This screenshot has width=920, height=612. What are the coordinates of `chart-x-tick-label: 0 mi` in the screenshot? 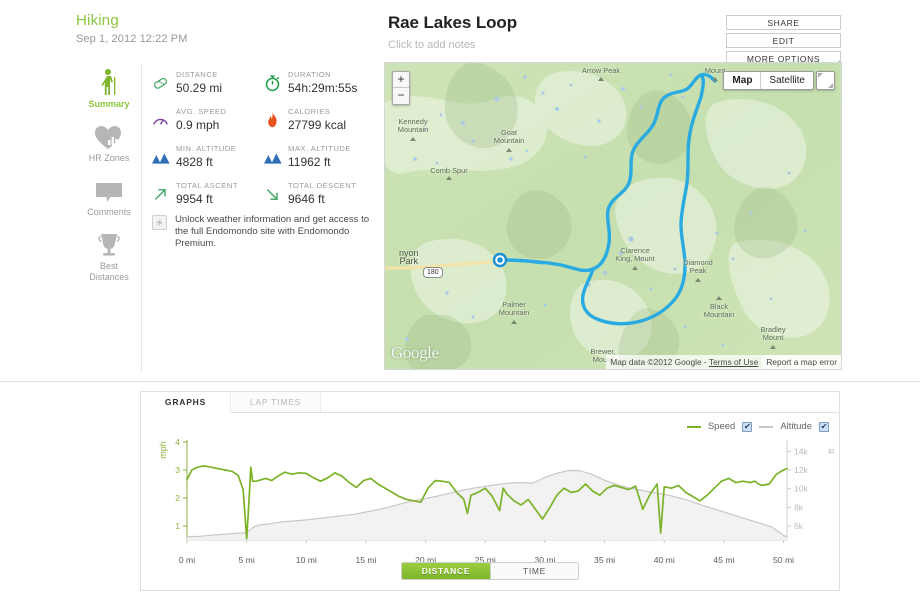 It's located at (187, 560).